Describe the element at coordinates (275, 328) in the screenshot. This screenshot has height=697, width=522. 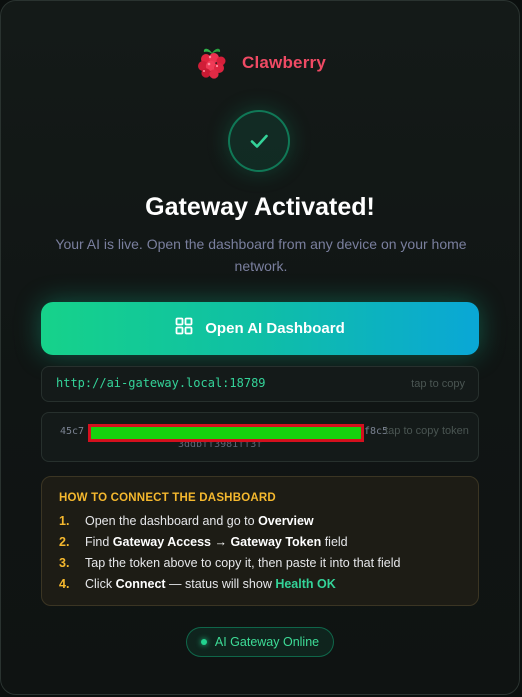
I see `open-dashboard-label: Open AI Dashboard` at that location.